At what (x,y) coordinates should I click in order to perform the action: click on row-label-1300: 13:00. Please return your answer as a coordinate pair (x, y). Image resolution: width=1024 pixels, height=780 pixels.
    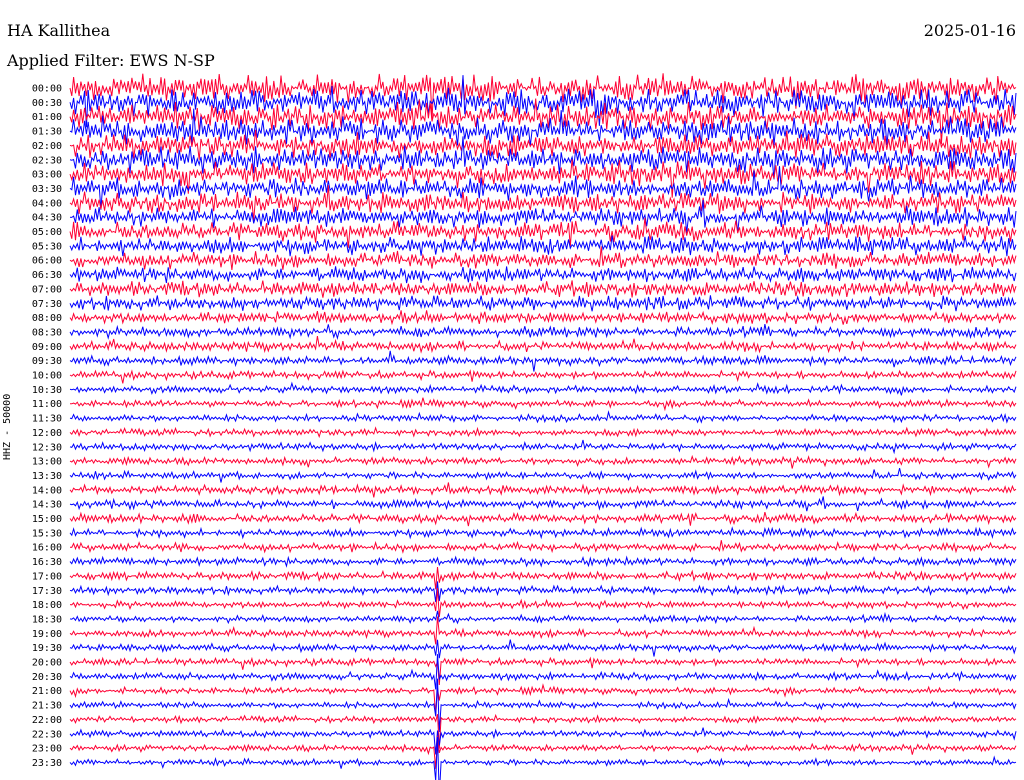
    Looking at the image, I should click on (47, 462).